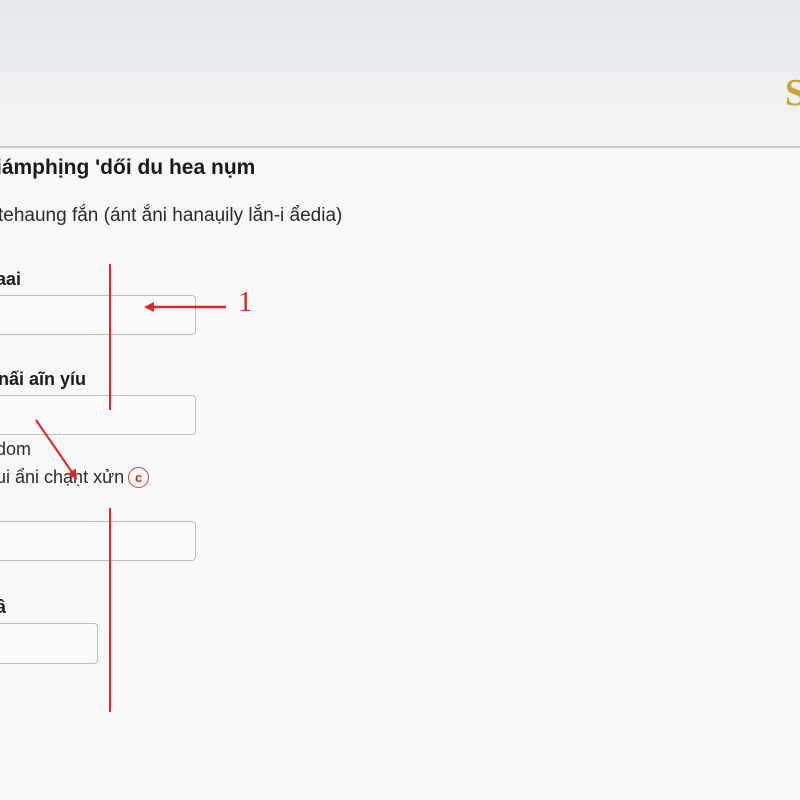  What do you see at coordinates (792, 93) in the screenshot?
I see `brand-logo: S` at bounding box center [792, 93].